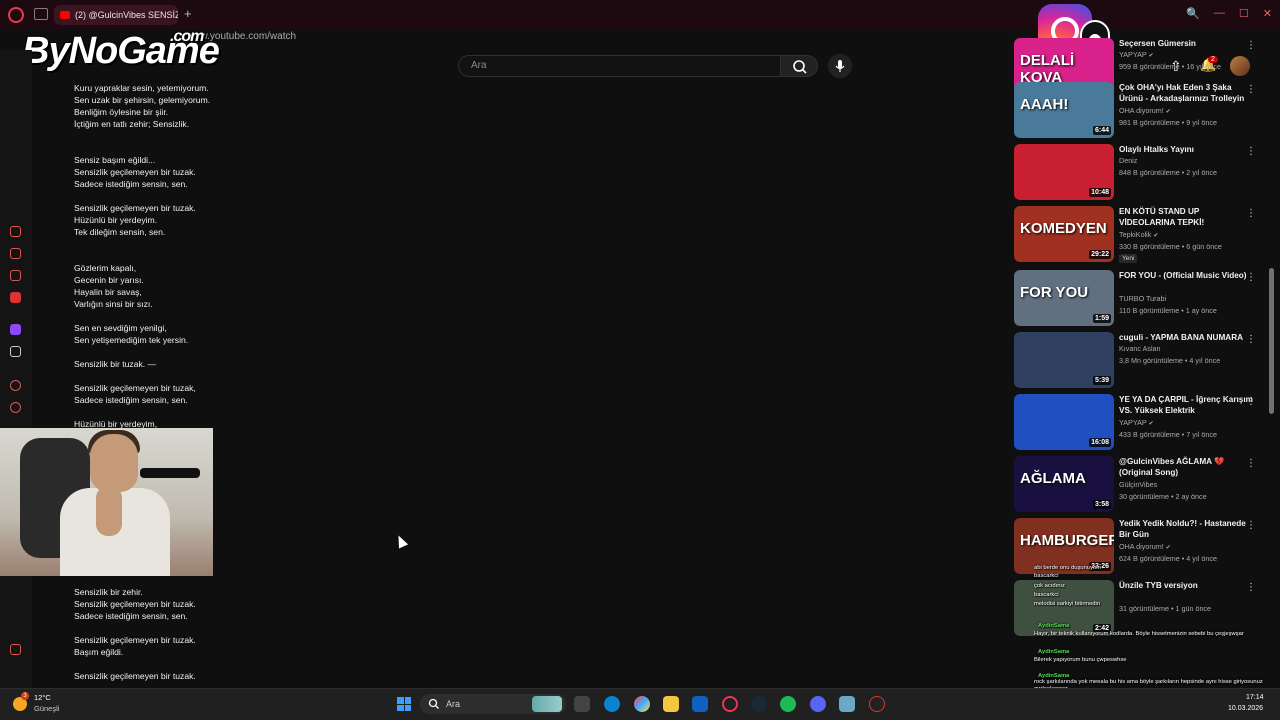 This screenshot has height=720, width=1280. Describe the element at coordinates (46, 708) in the screenshot. I see `weather-description: Güneşli` at that location.